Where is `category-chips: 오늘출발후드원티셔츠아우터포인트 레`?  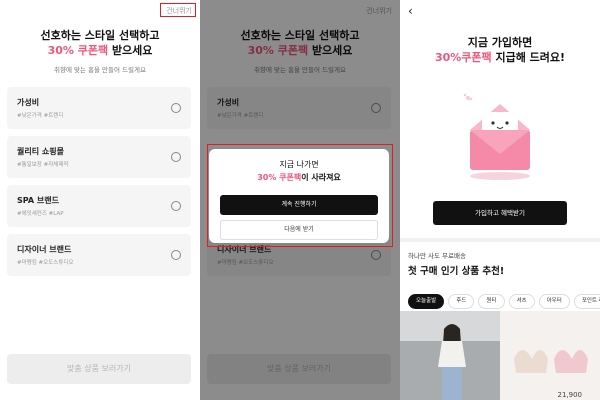 category-chips: 오늘출발후드원티셔츠아우터포인트 레 is located at coordinates (504, 298).